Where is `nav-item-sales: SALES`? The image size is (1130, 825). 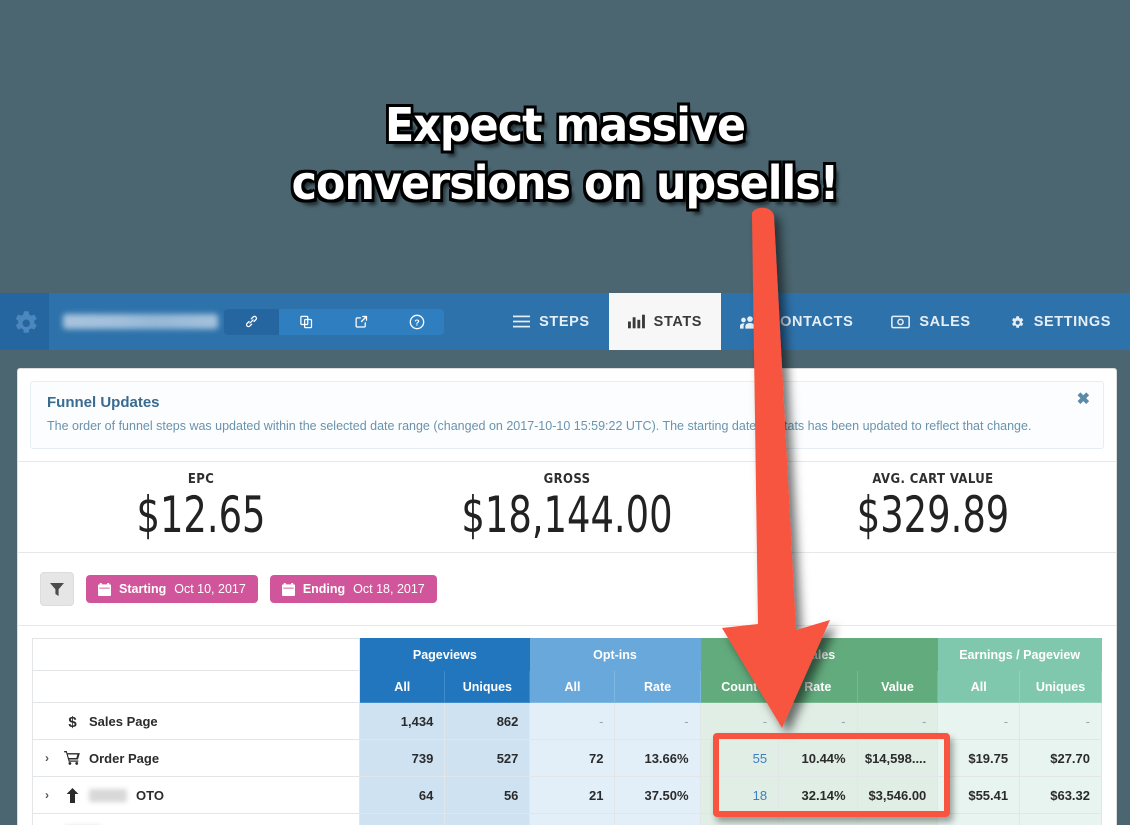 nav-item-sales: SALES is located at coordinates (930, 321).